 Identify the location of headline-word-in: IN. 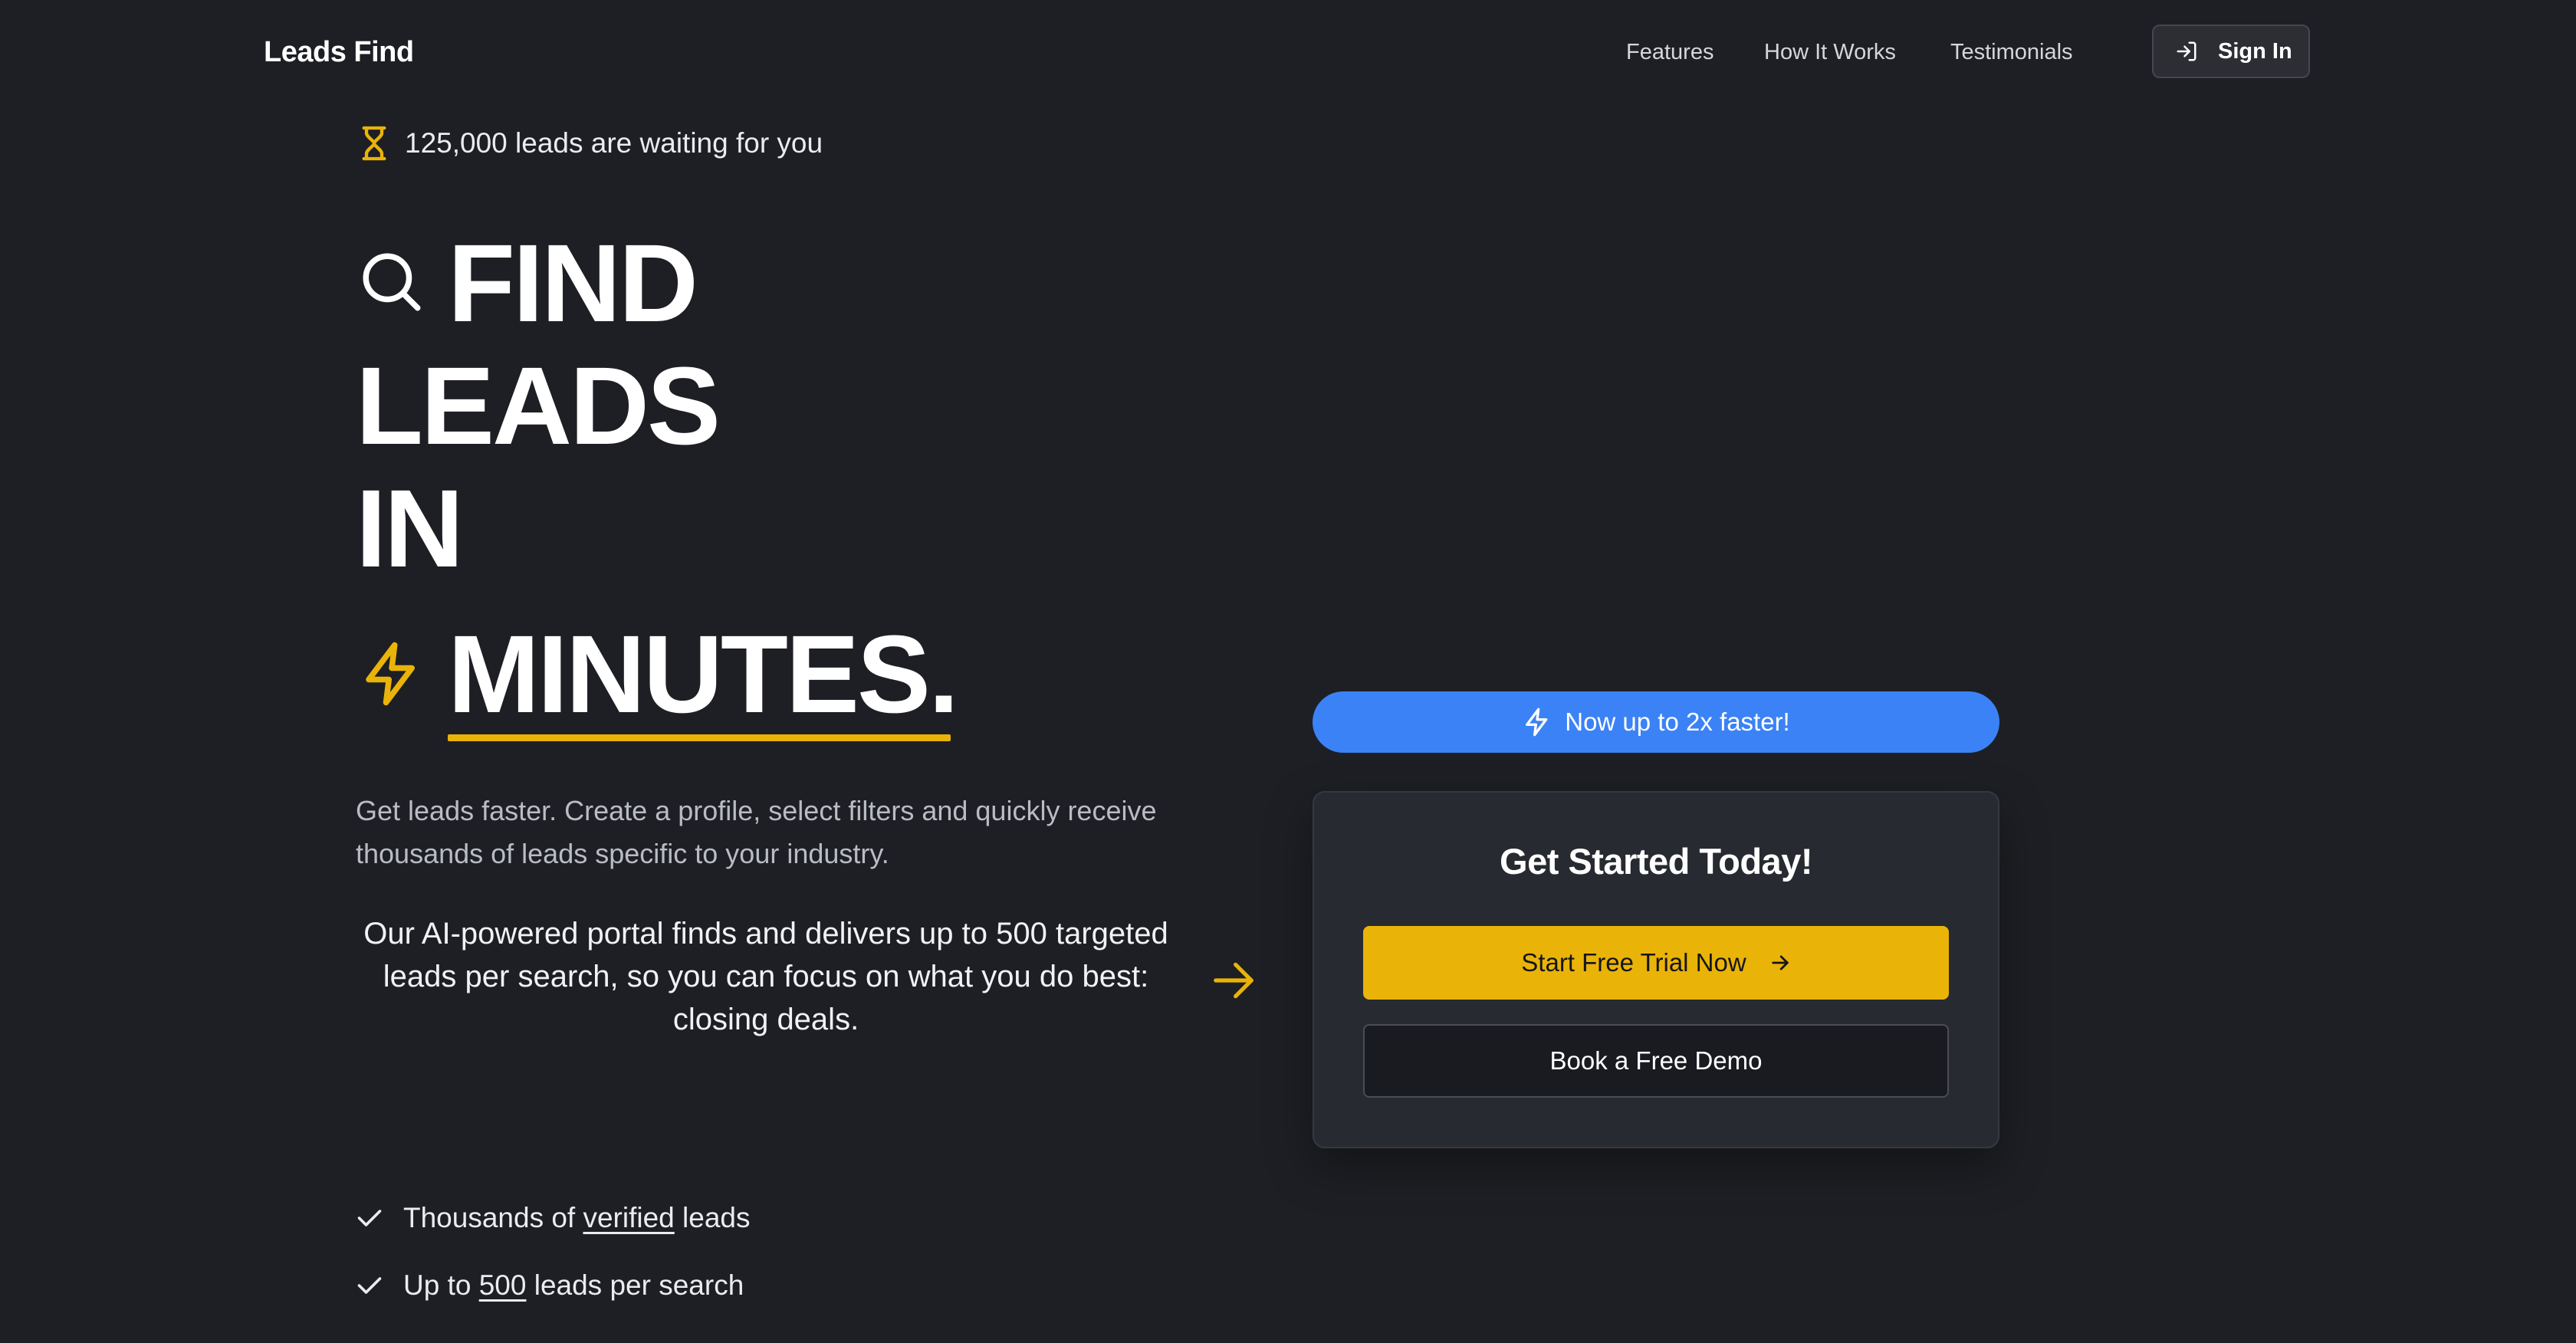
(410, 529).